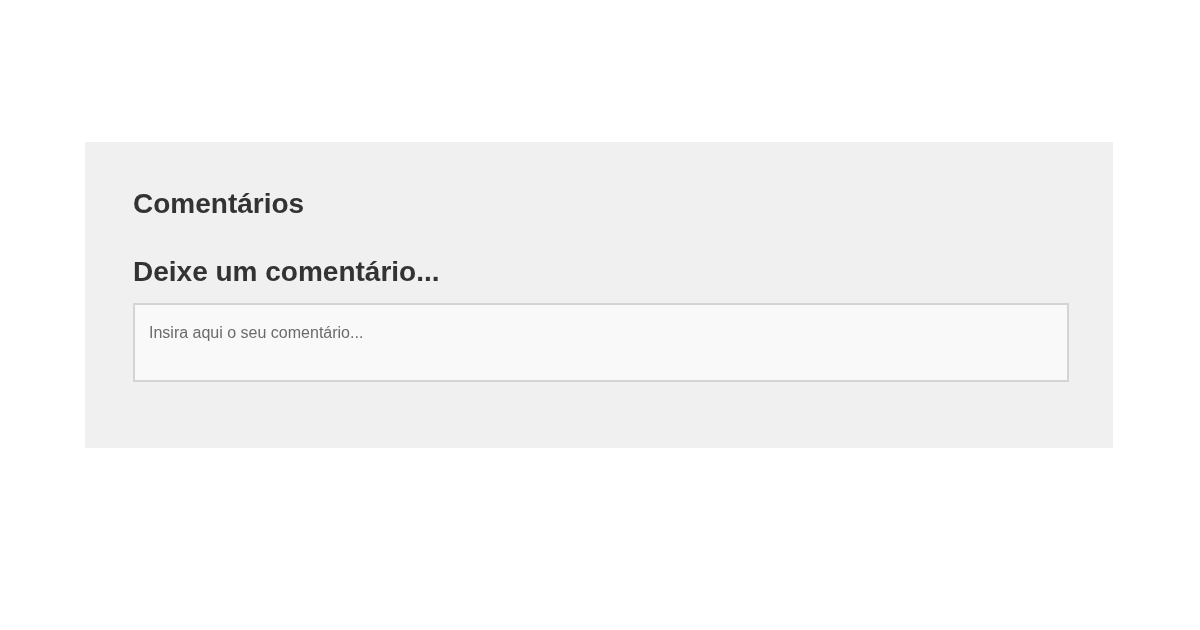 Image resolution: width=1200 pixels, height=630 pixels. I want to click on section-title: Comentários, so click(219, 204).